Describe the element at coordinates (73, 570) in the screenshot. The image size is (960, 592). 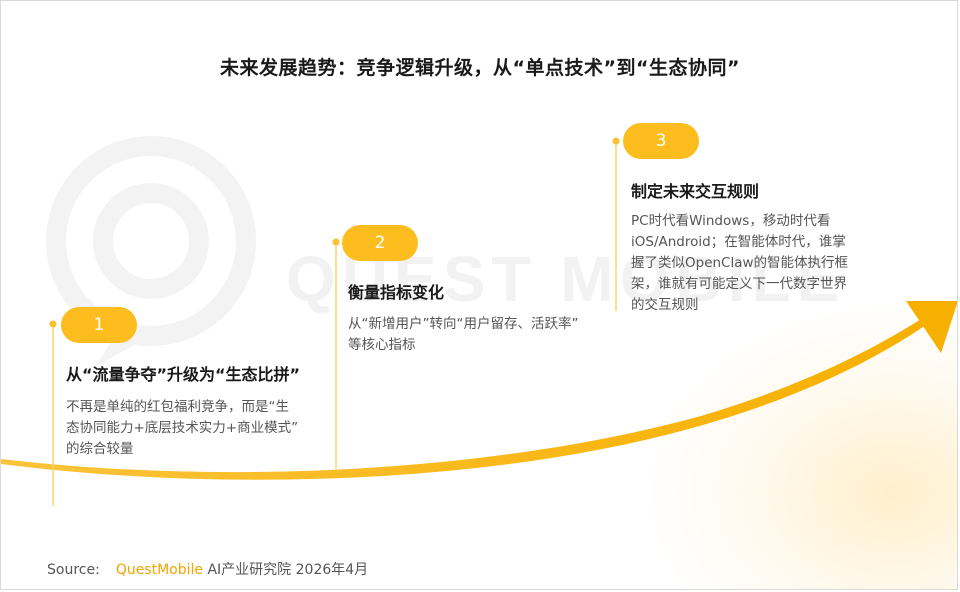
I see `source-label: Source:` at that location.